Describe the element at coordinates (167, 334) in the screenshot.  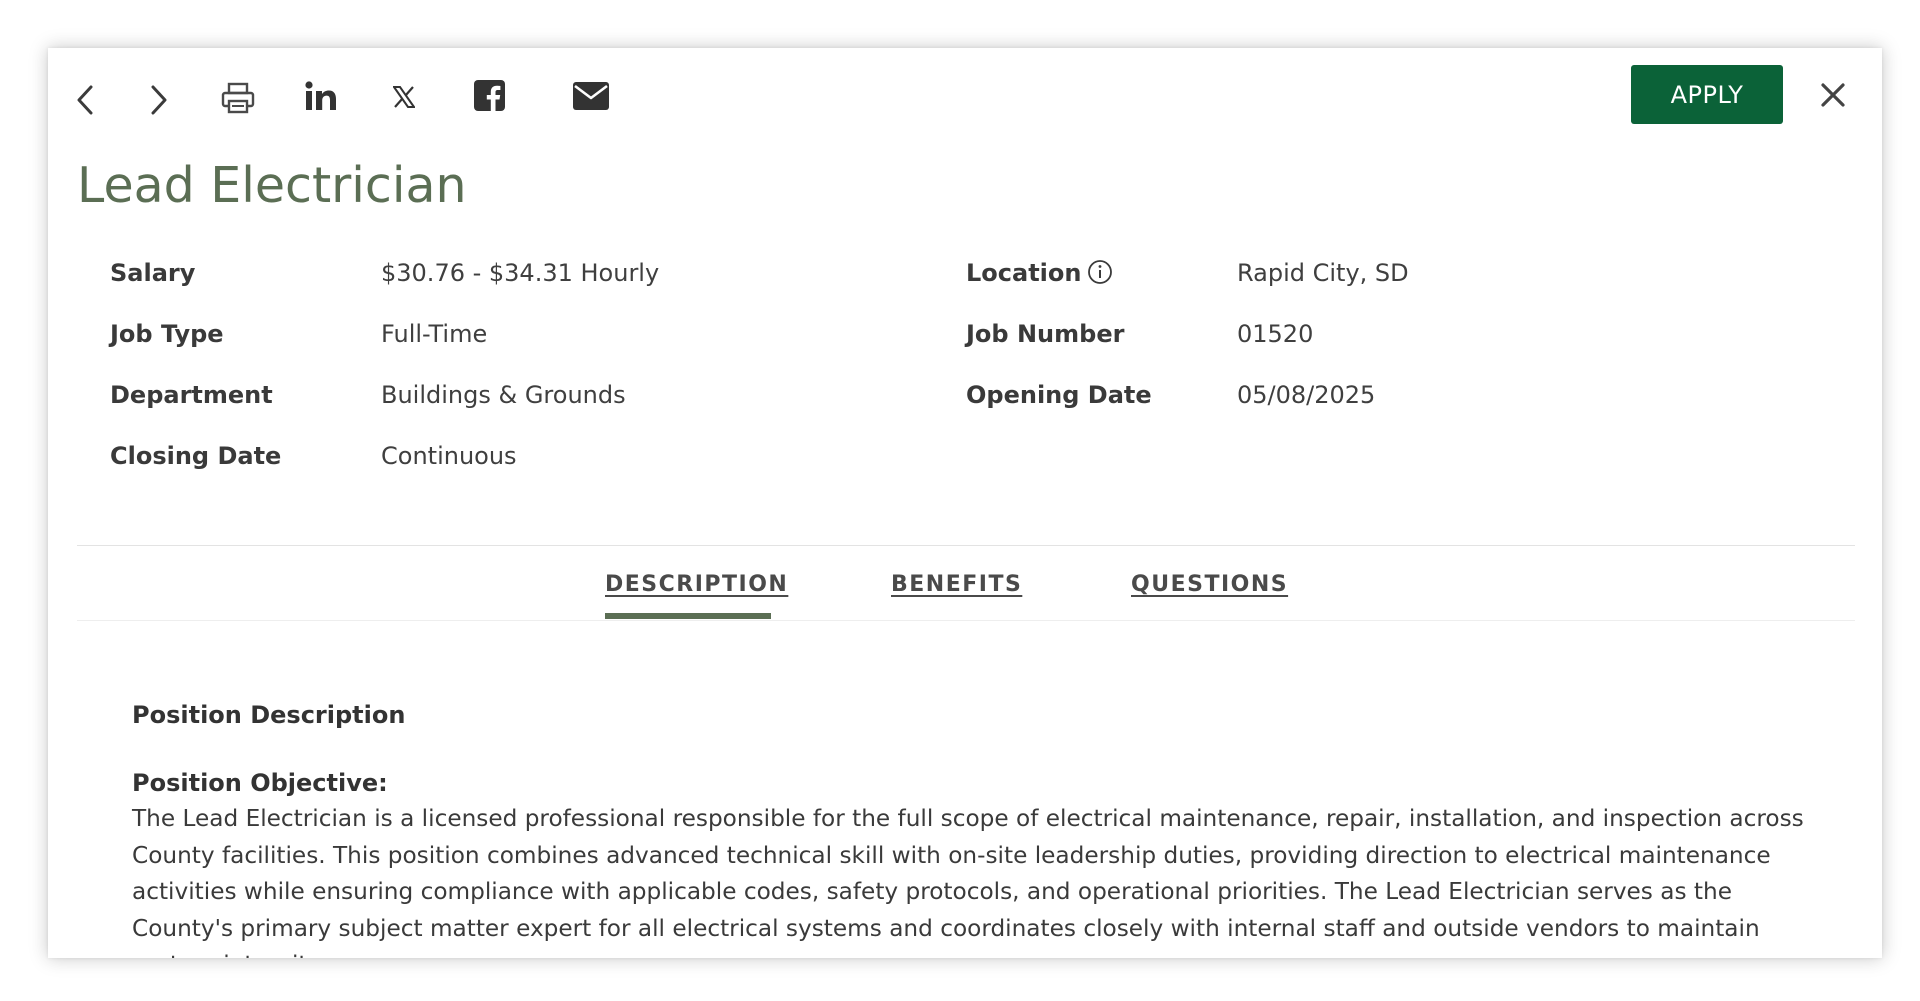
I see `job-type-label: Job Type` at that location.